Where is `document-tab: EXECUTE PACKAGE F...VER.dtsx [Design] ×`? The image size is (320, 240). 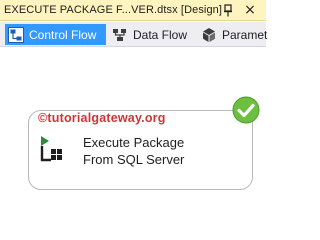
document-tab: EXECUTE PACKAGE F...VER.dtsx [Design] × is located at coordinates (133, 10).